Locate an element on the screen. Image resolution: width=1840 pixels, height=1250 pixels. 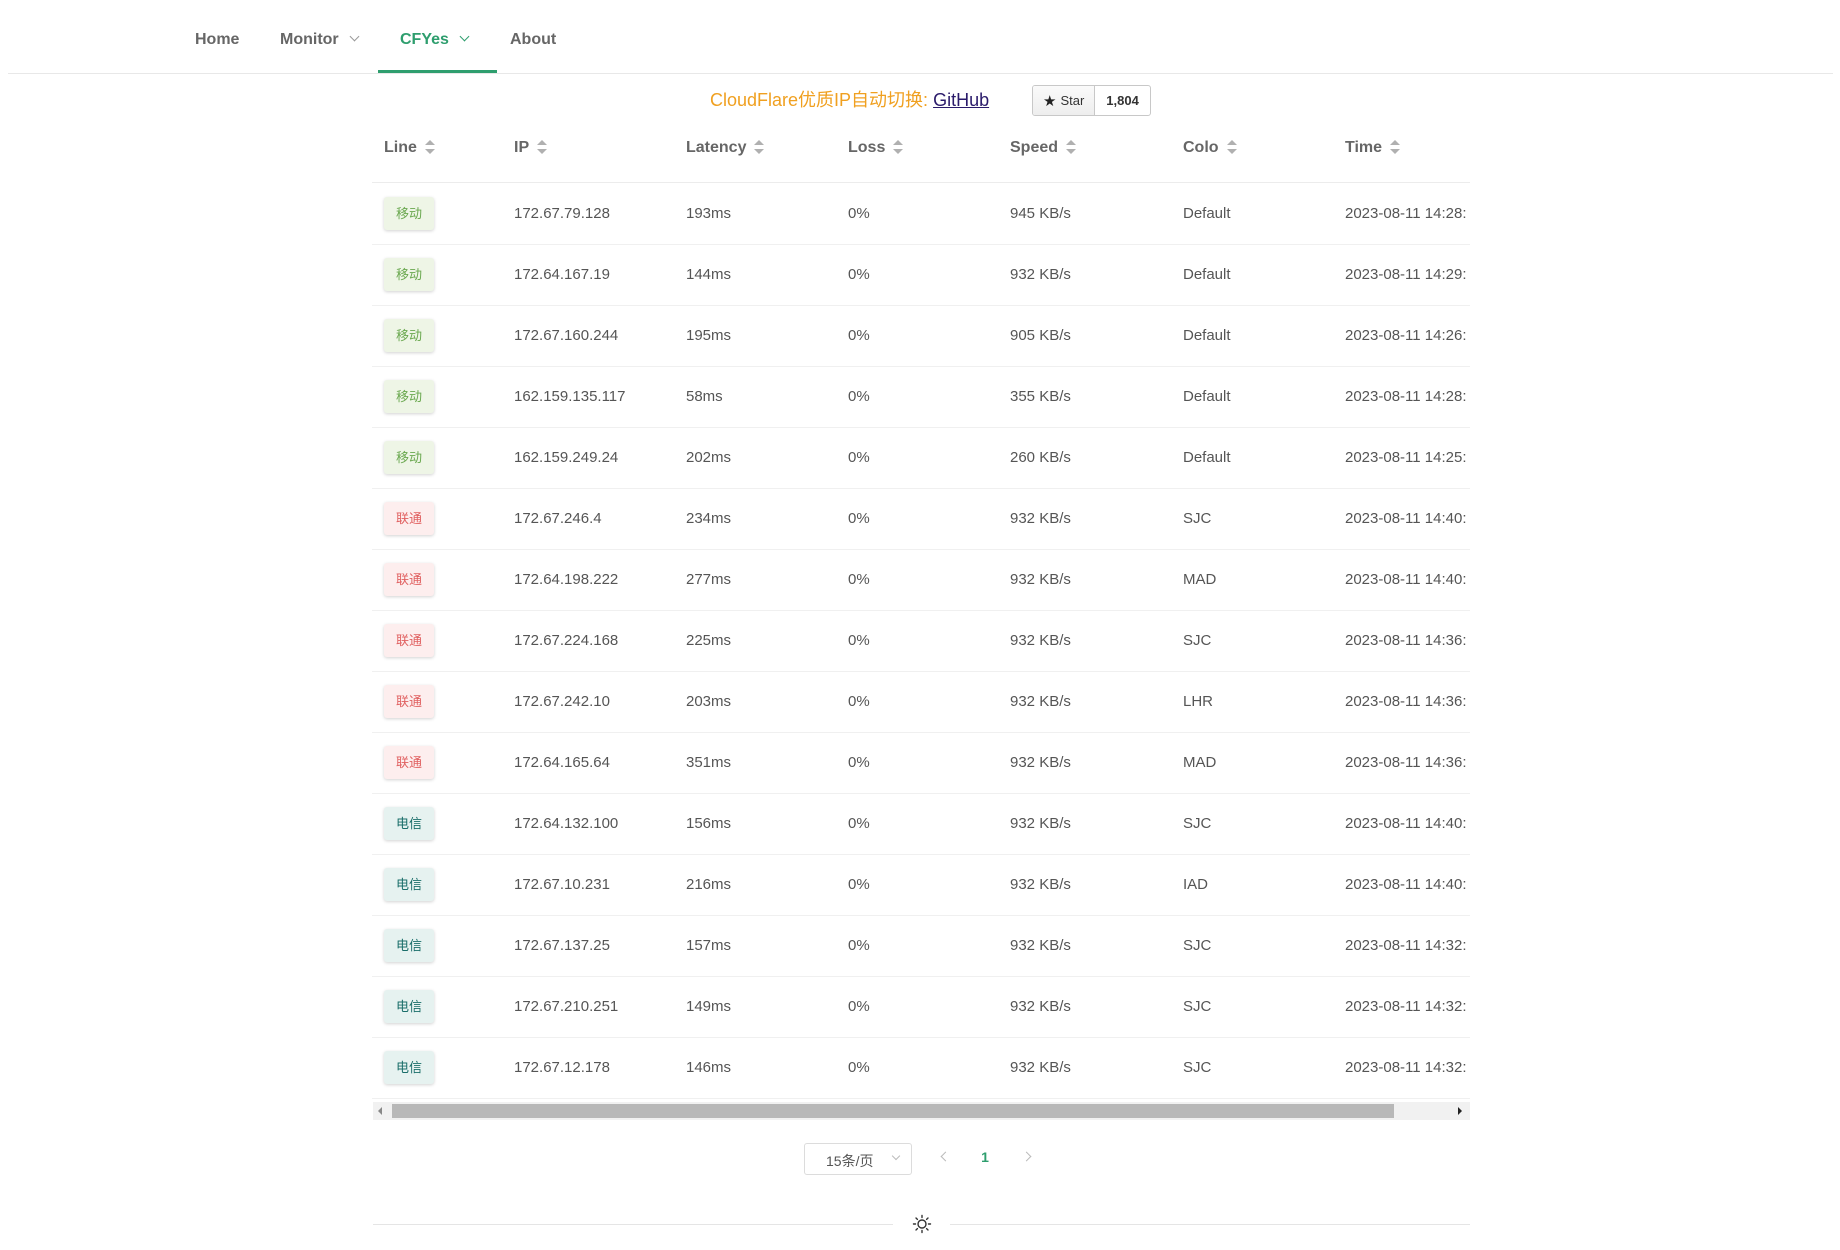
ip-cell: 172.67.242.10 is located at coordinates (562, 701).